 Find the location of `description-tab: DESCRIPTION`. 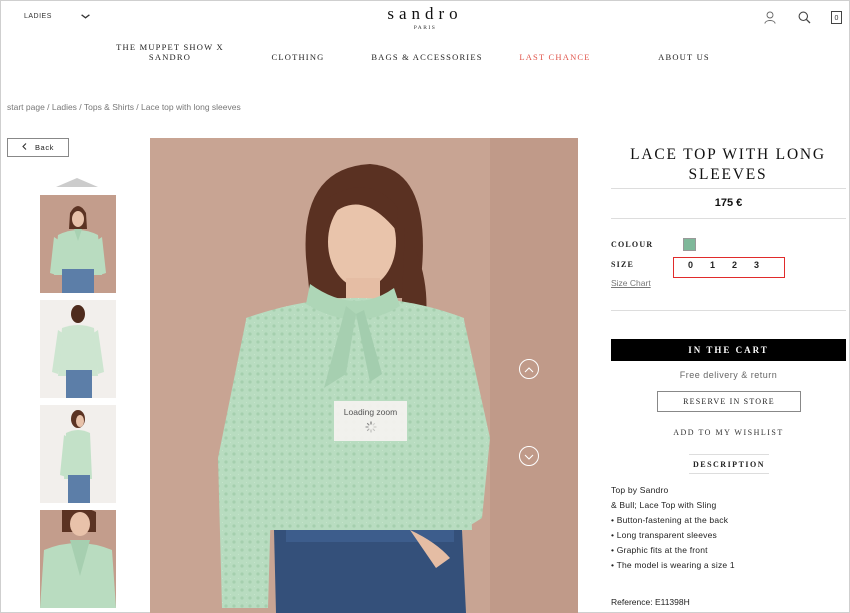

description-tab: DESCRIPTION is located at coordinates (729, 464).